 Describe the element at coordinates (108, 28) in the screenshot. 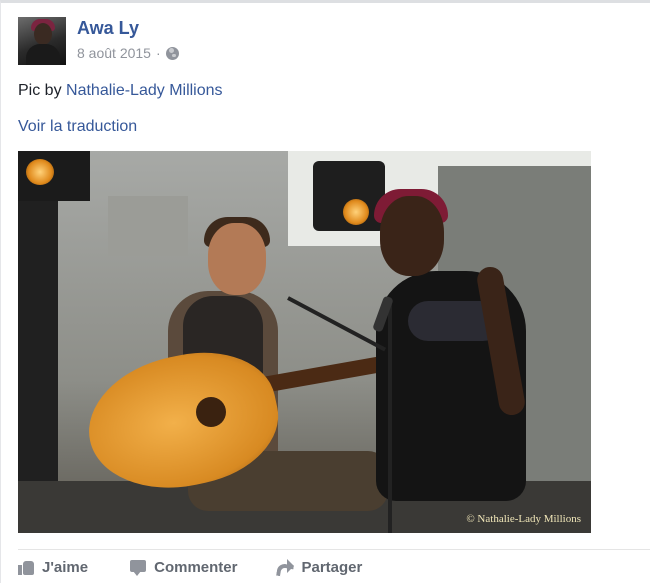

I see `author-name: Awa Ly` at that location.